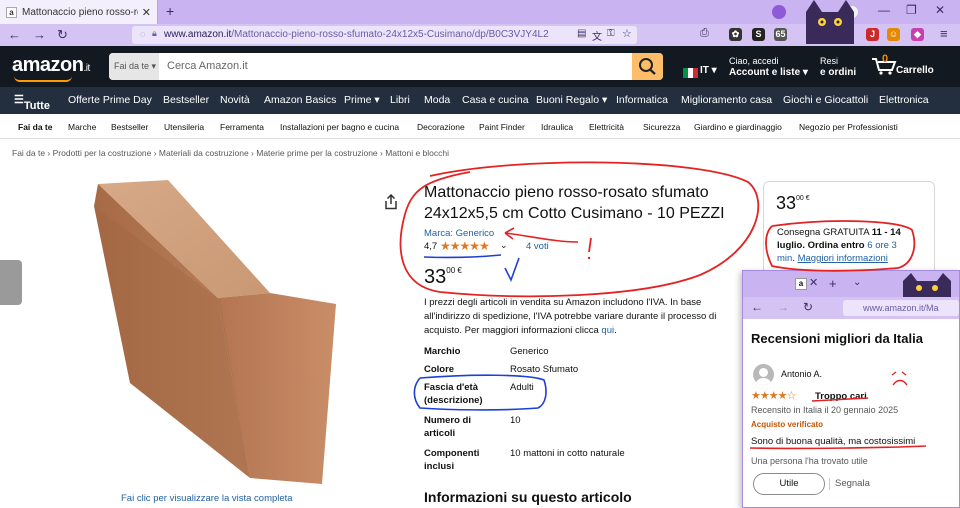 Image resolution: width=960 pixels, height=508 pixels. I want to click on image-thumbnail-strip, so click(11, 282).